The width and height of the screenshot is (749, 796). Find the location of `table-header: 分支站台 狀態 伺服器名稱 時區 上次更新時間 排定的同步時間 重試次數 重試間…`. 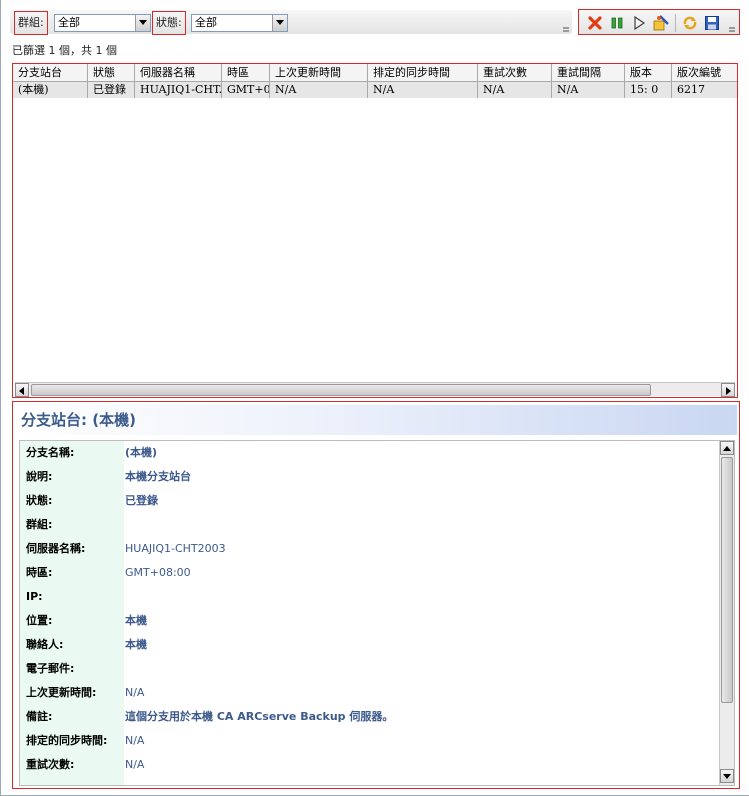

table-header: 分支站台 狀態 伺服器名稱 時區 上次更新時間 排定的同步時間 重試次數 重試間… is located at coordinates (375, 73).